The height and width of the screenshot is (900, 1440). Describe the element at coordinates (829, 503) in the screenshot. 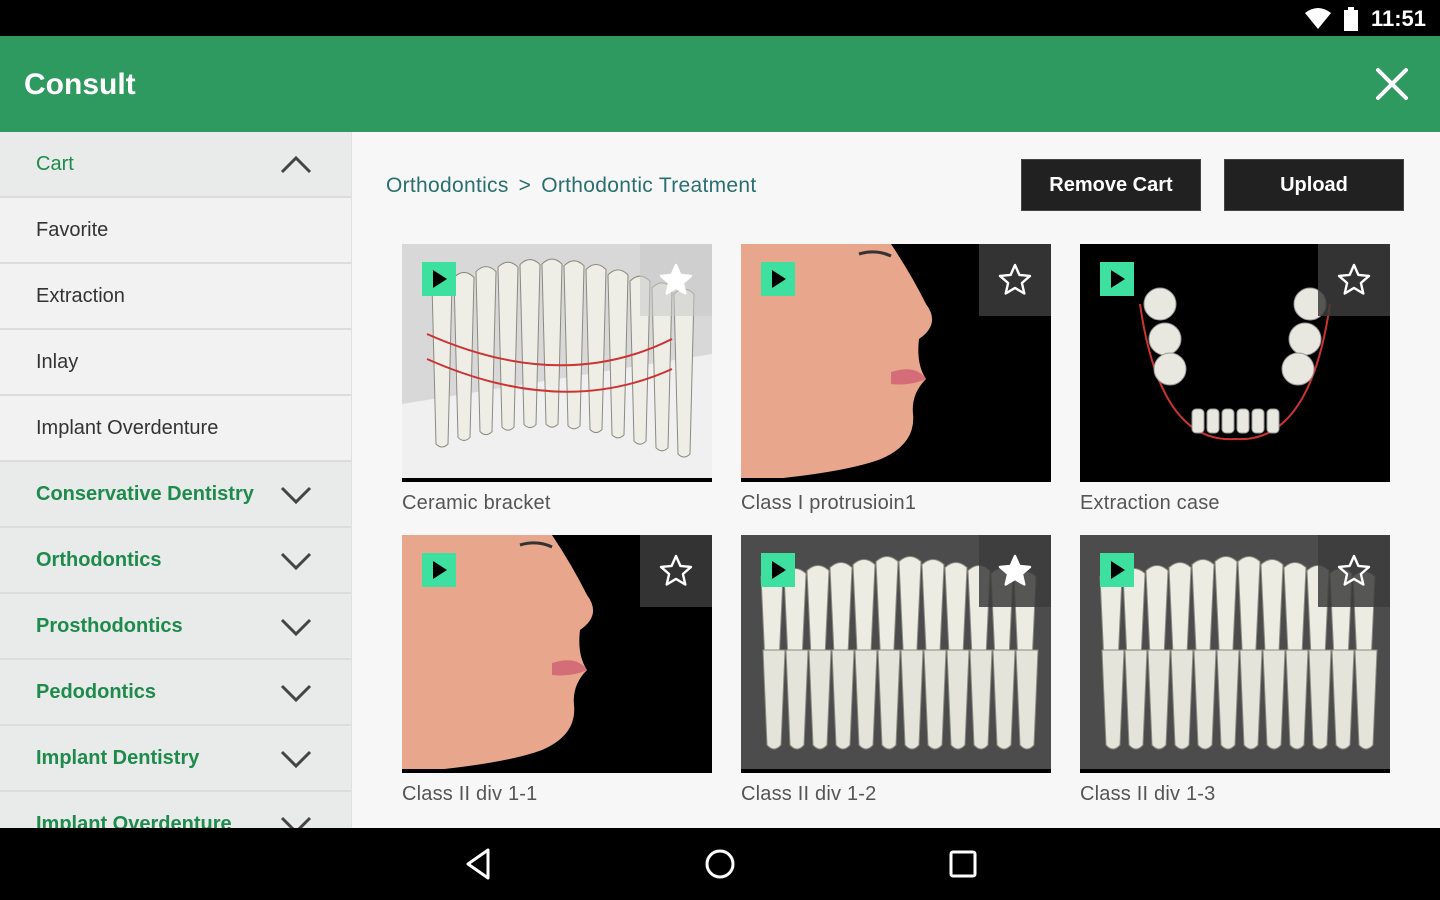

I see `video-caption: Class I protrusioin1` at that location.